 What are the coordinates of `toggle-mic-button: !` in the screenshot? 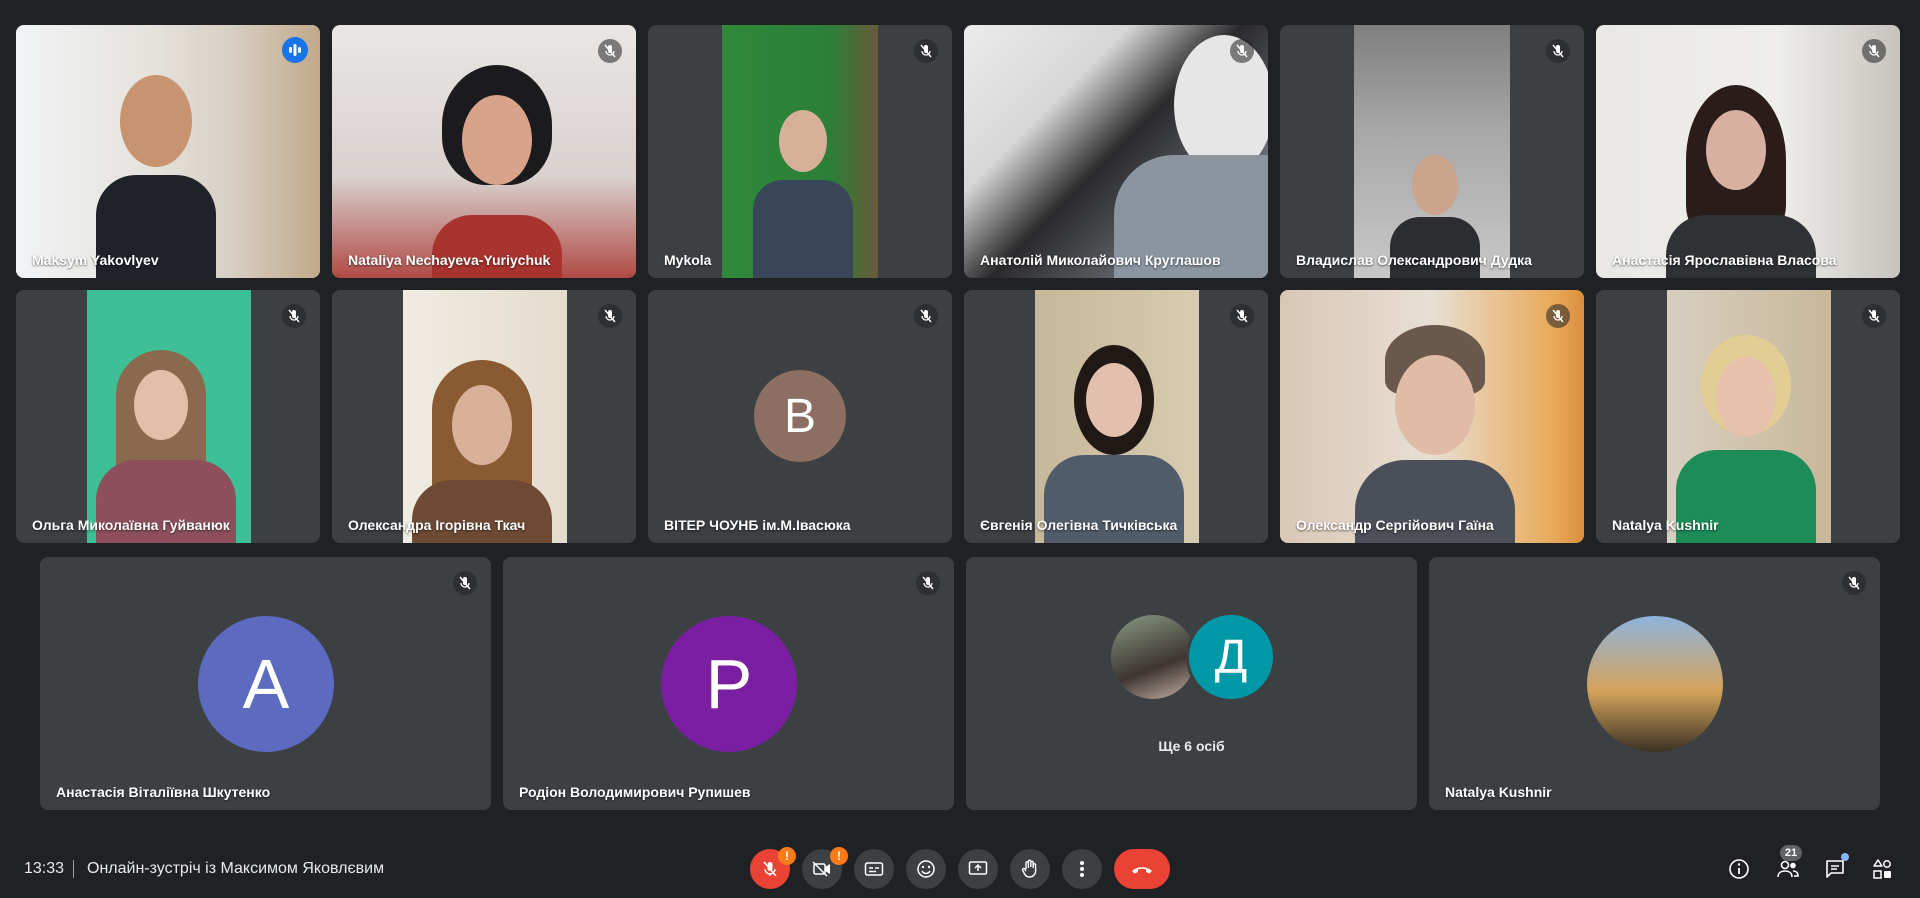 It's located at (773, 868).